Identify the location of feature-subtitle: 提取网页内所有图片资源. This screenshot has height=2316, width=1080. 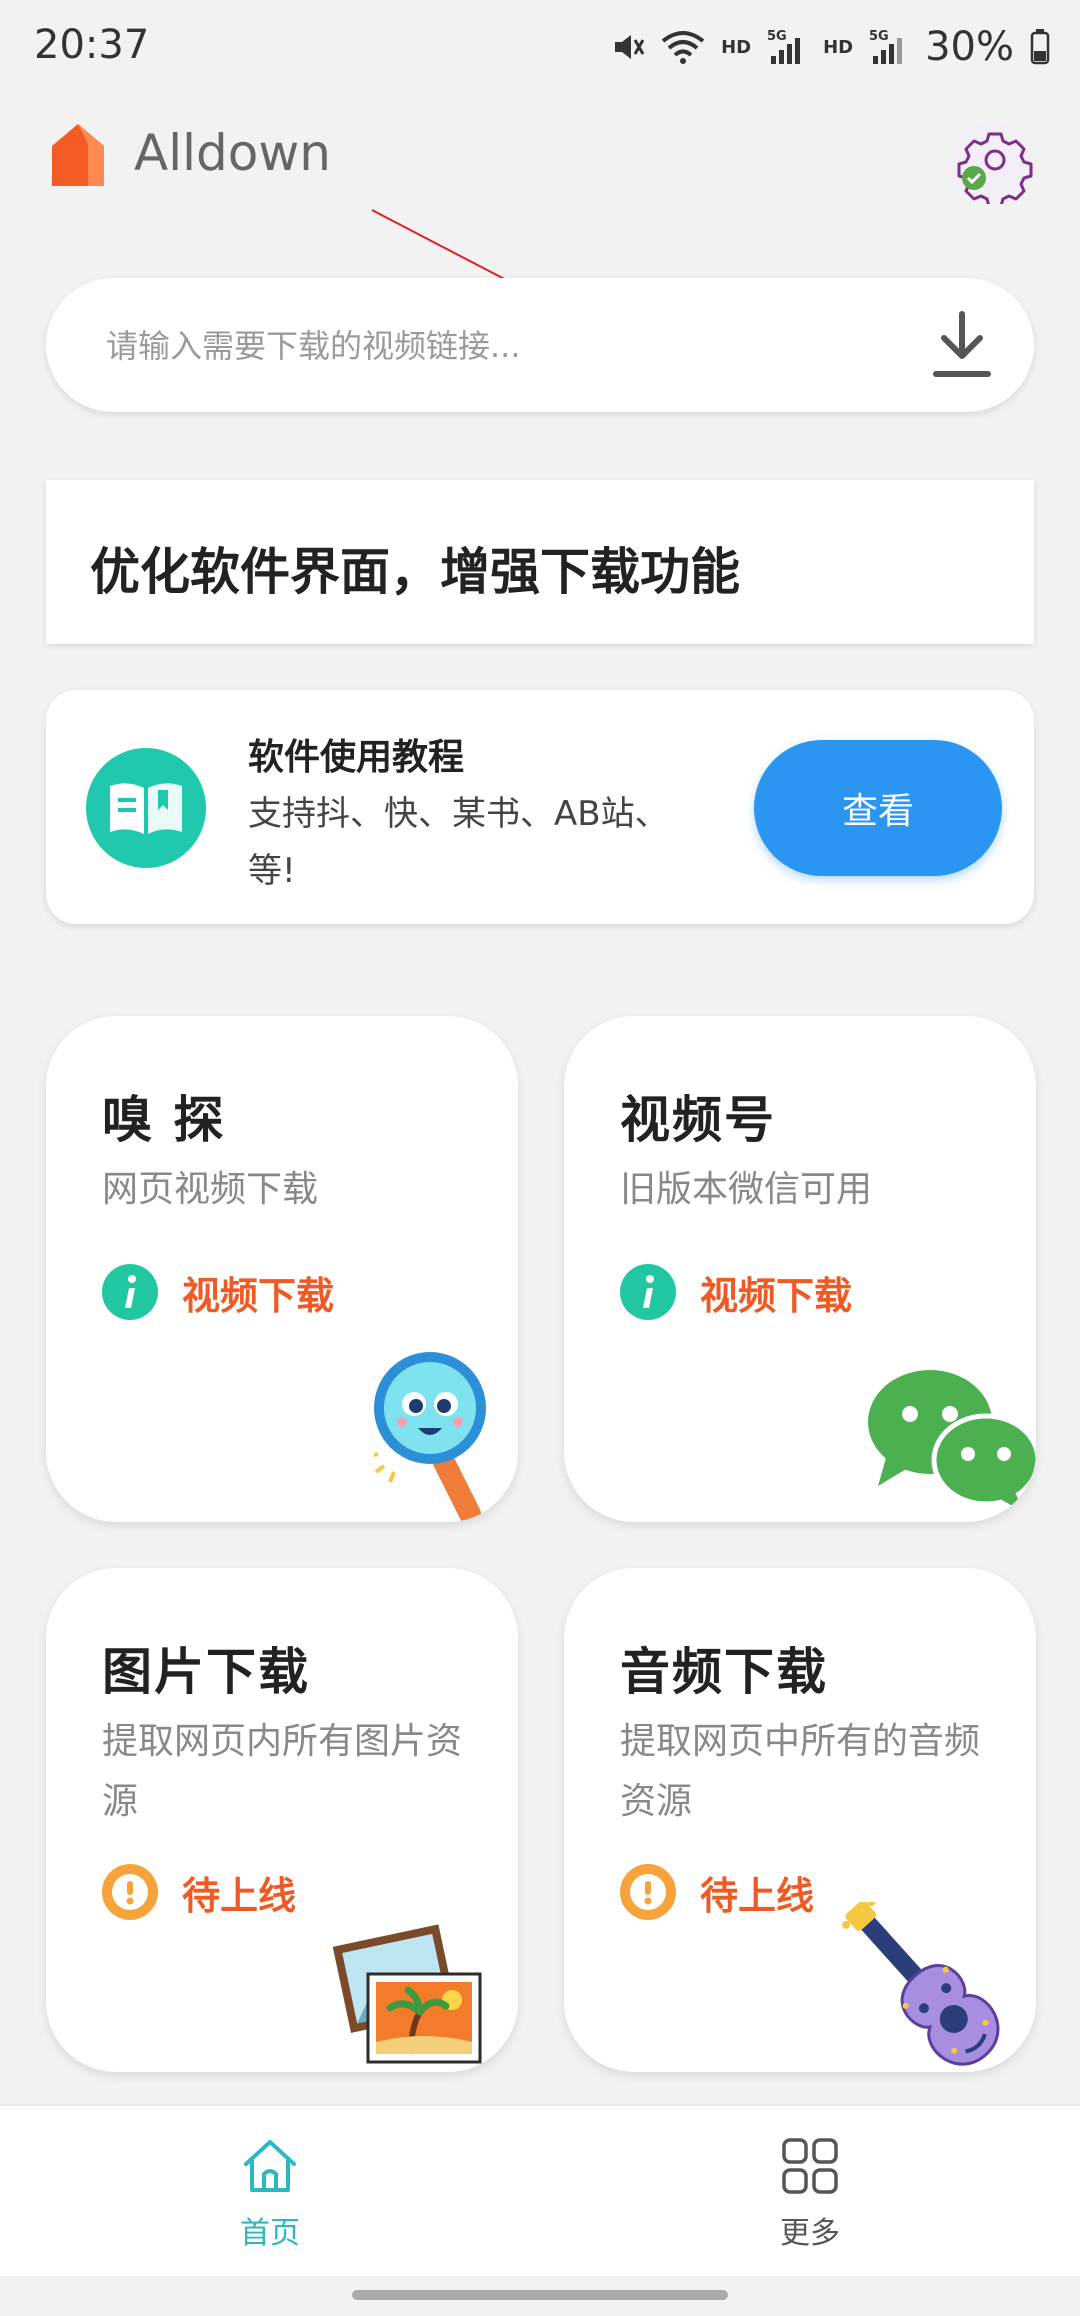
(282, 1771).